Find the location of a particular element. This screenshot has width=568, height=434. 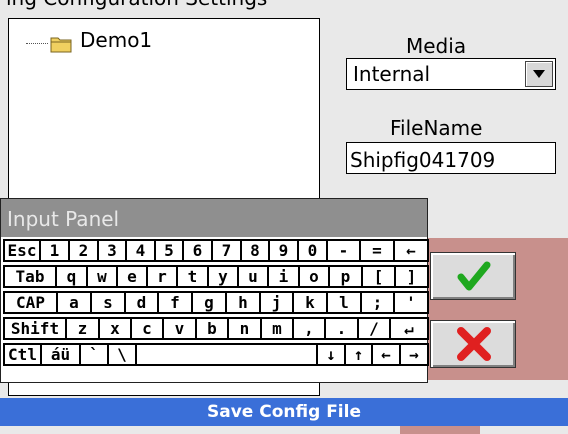

key-r: r is located at coordinates (162, 276).